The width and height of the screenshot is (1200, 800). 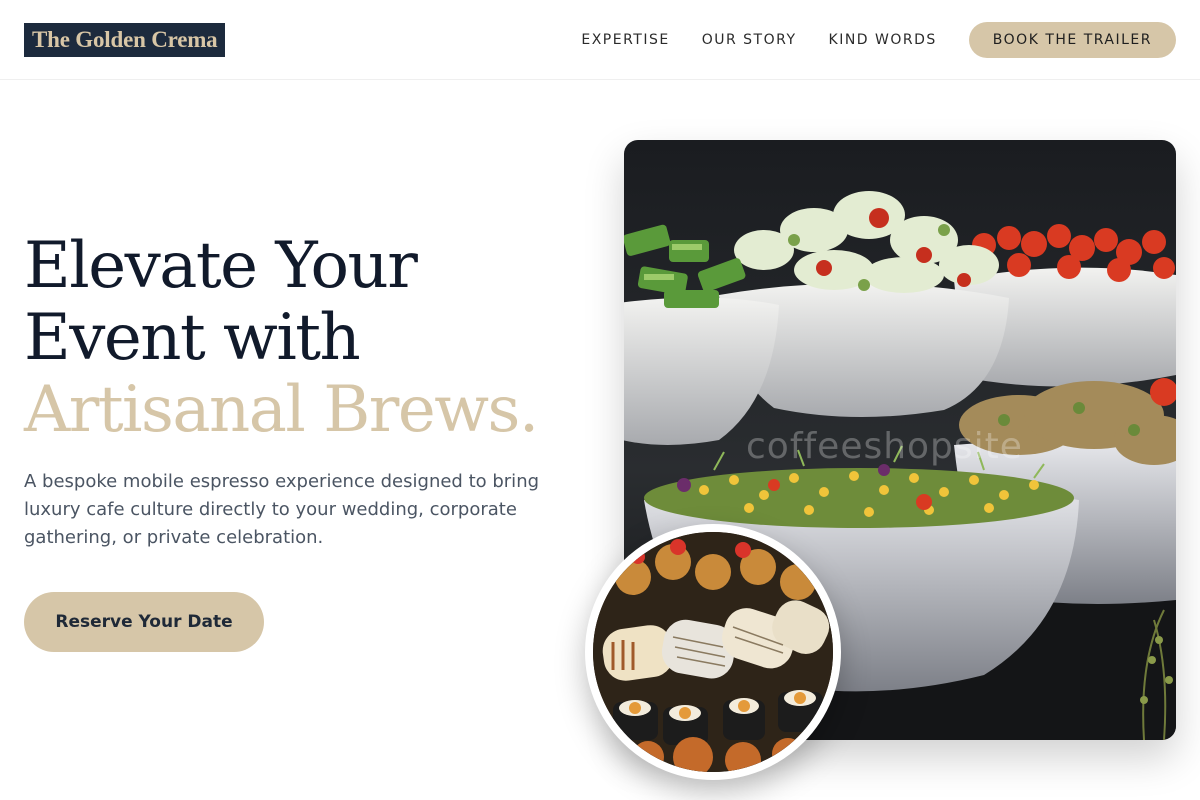 What do you see at coordinates (883, 40) in the screenshot?
I see `nav-item-kind-words: KIND WORDS` at bounding box center [883, 40].